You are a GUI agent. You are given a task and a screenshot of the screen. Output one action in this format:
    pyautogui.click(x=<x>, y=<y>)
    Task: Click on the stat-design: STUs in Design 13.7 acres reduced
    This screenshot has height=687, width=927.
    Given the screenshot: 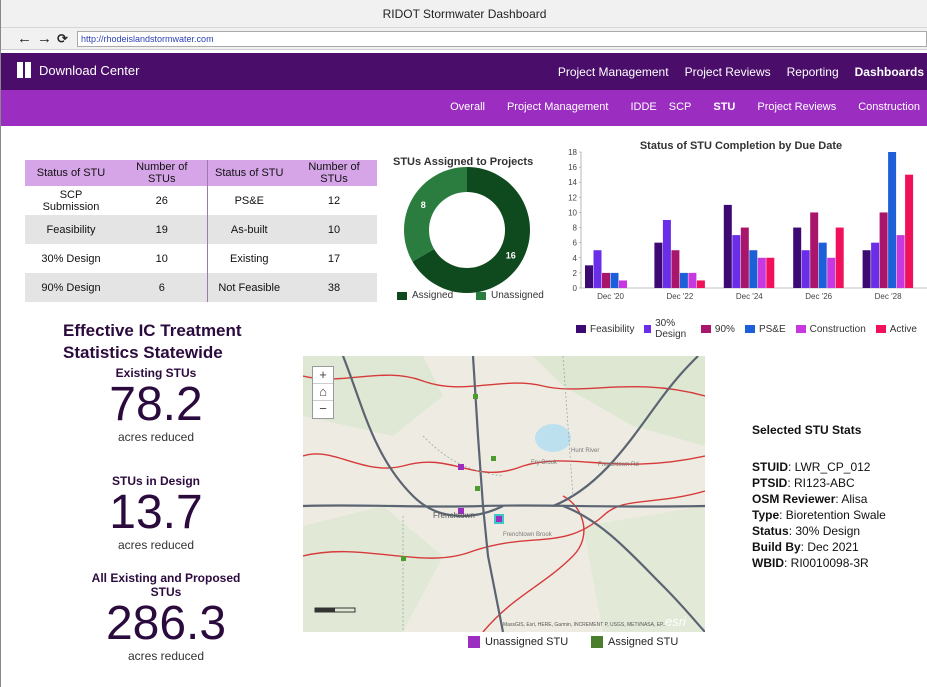 What is the action you would take?
    pyautogui.click(x=156, y=513)
    